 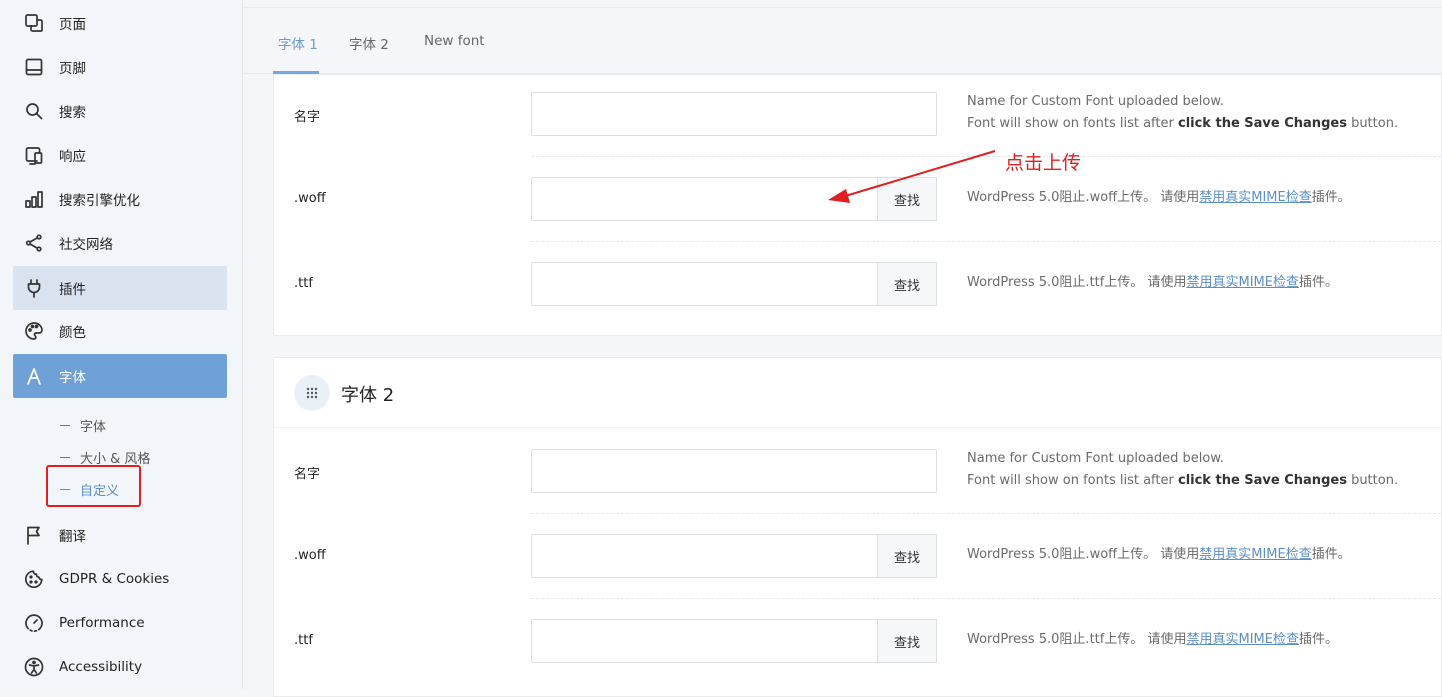 What do you see at coordinates (704, 556) in the screenshot?
I see `font2-woff-input` at bounding box center [704, 556].